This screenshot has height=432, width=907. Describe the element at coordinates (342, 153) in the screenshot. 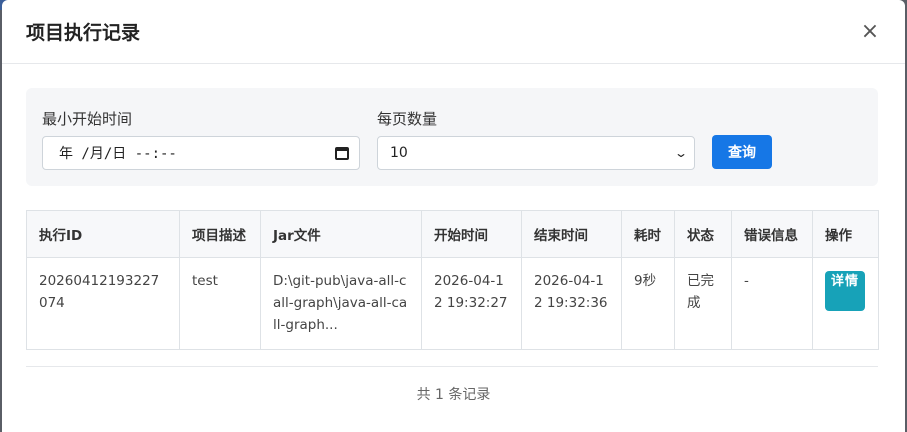

I see `calendar-icon` at that location.